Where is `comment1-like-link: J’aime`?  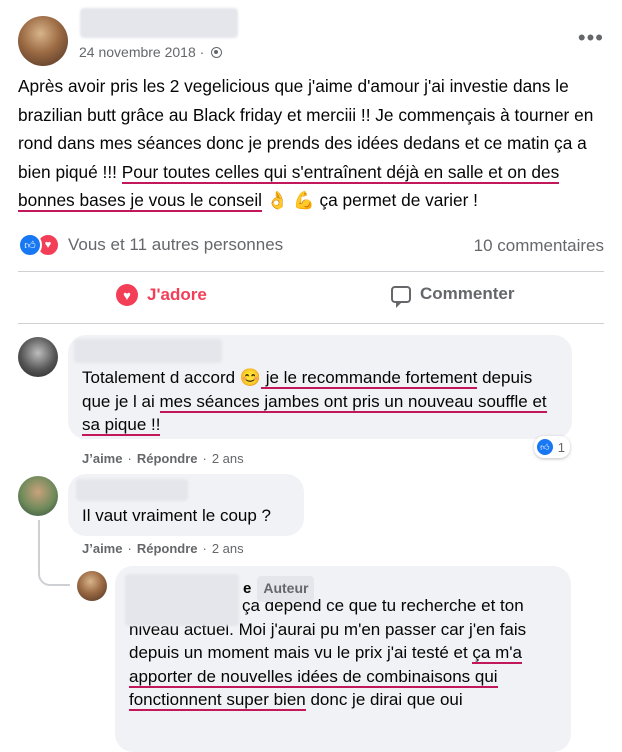
comment1-like-link: J’aime is located at coordinates (102, 458).